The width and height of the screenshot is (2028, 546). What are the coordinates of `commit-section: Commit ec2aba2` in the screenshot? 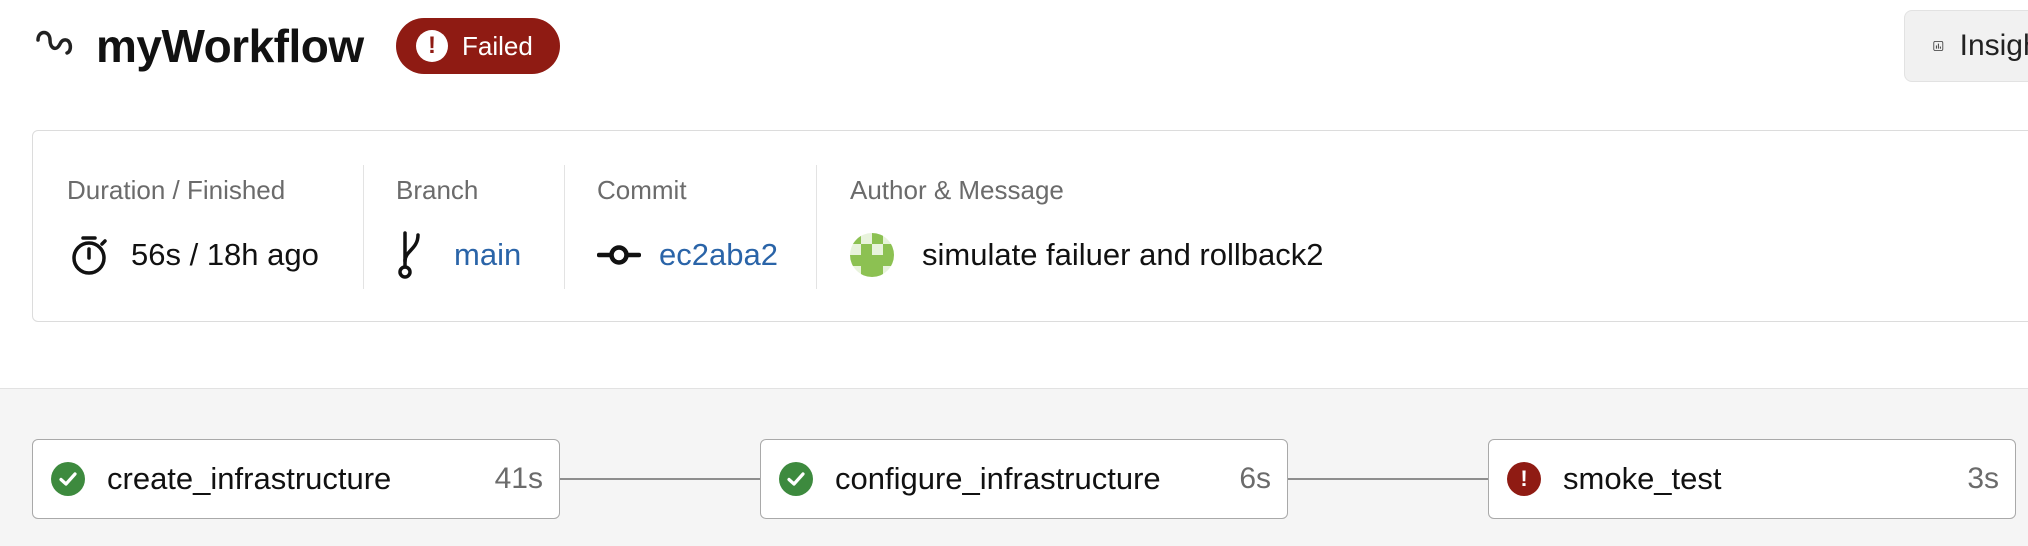 It's located at (712, 226).